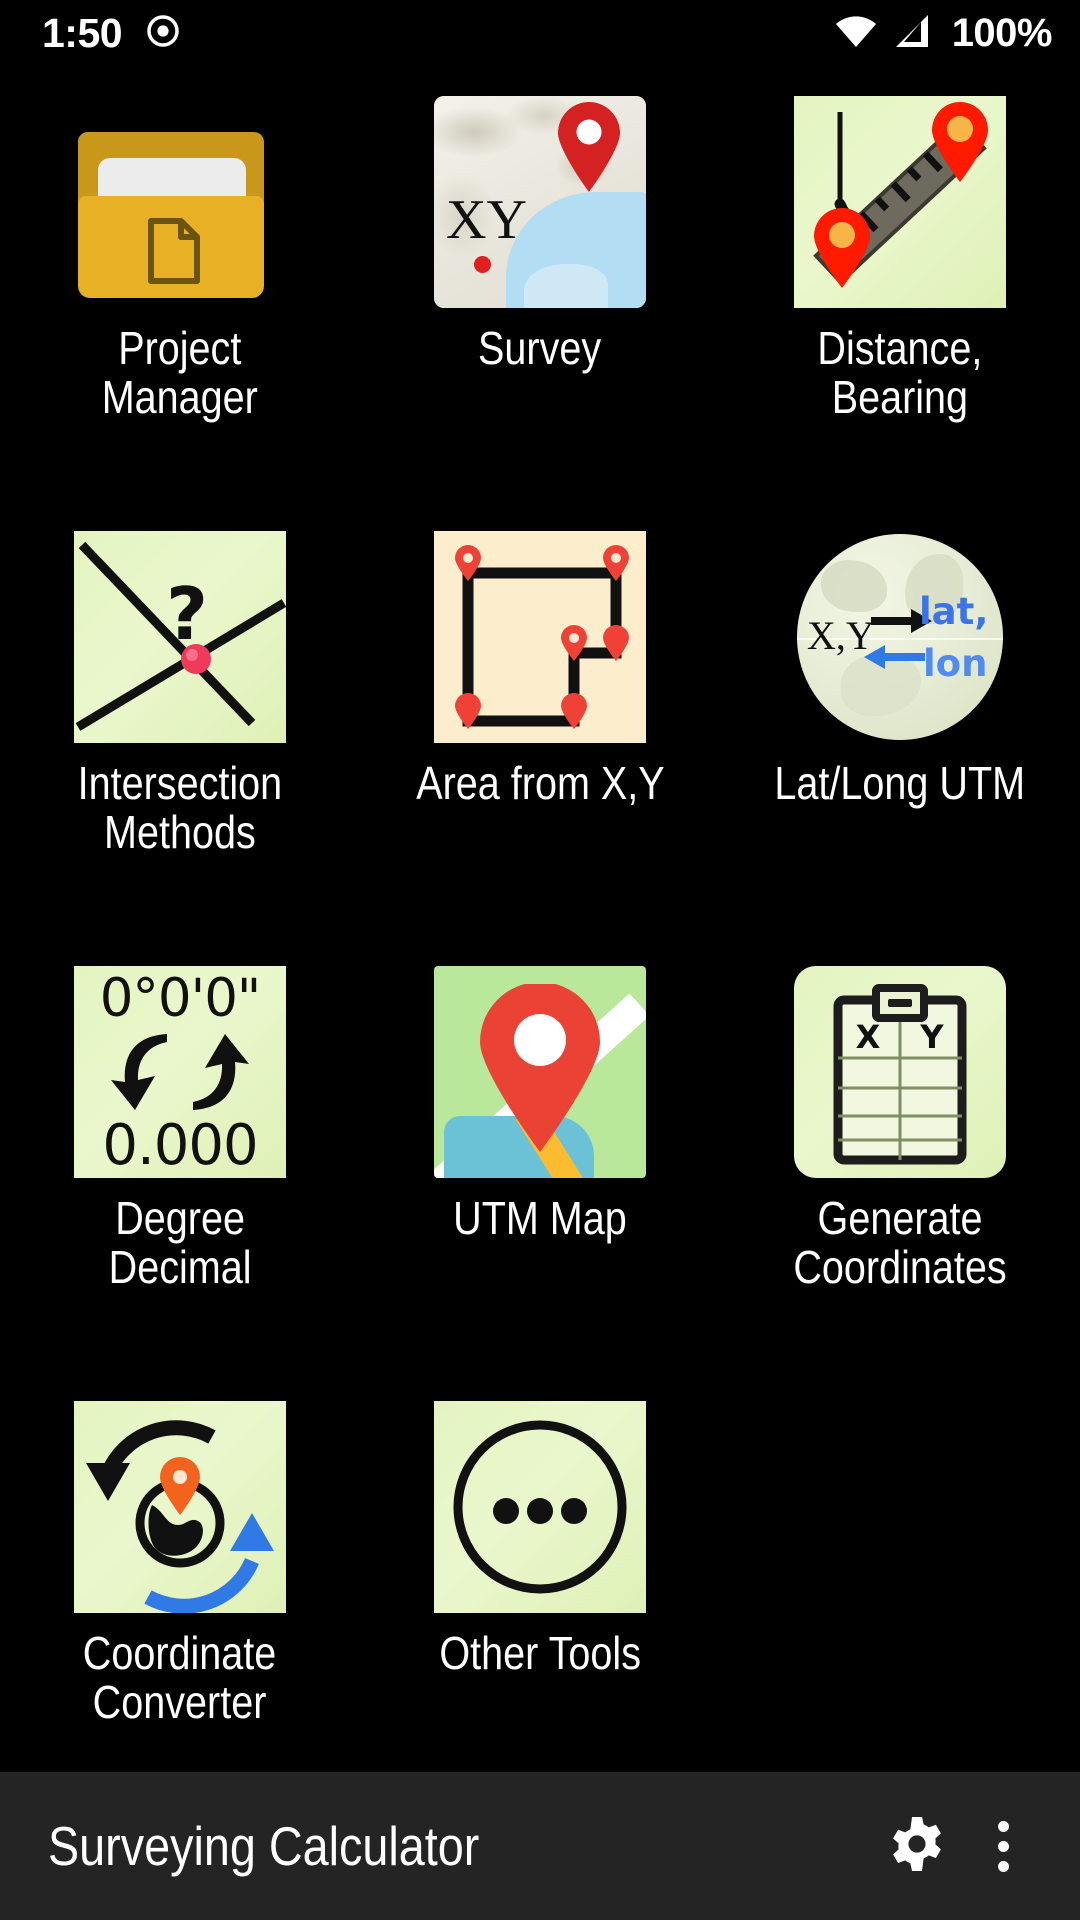 The image size is (1080, 1920). What do you see at coordinates (482, 264) in the screenshot?
I see `survey-point-dot` at bounding box center [482, 264].